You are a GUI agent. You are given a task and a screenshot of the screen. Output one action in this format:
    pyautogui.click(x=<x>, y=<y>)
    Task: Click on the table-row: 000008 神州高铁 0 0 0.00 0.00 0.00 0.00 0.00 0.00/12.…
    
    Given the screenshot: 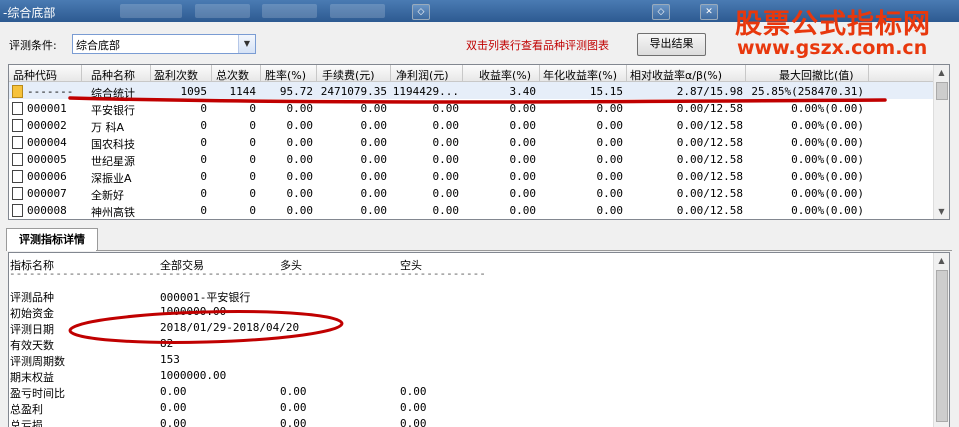 What is the action you would take?
    pyautogui.click(x=471, y=210)
    